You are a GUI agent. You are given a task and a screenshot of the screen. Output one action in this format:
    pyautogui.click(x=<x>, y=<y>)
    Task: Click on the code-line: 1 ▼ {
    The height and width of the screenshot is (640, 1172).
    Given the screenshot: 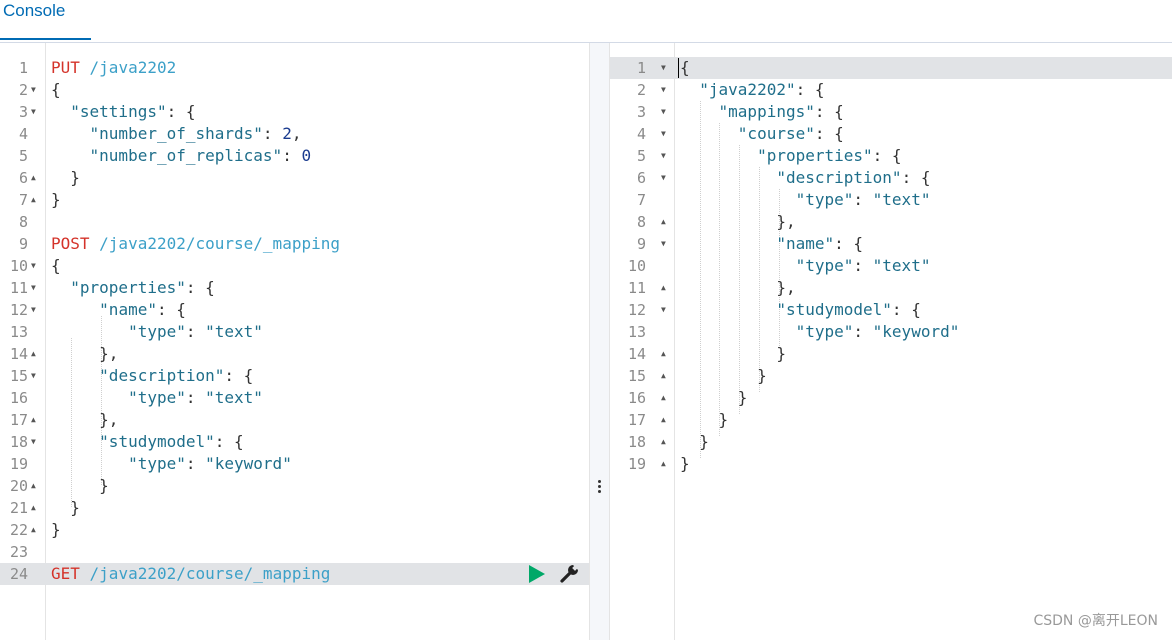 What is the action you would take?
    pyautogui.click(x=891, y=68)
    